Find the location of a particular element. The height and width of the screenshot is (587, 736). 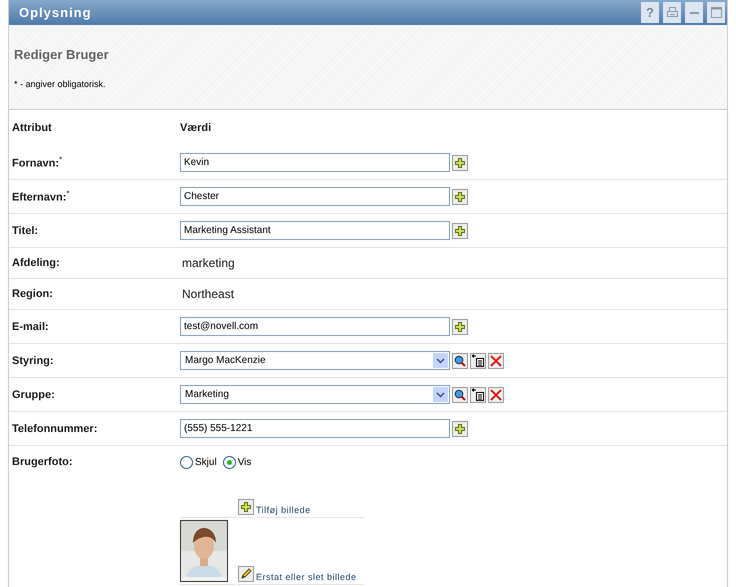

edit-button is located at coordinates (246, 574).